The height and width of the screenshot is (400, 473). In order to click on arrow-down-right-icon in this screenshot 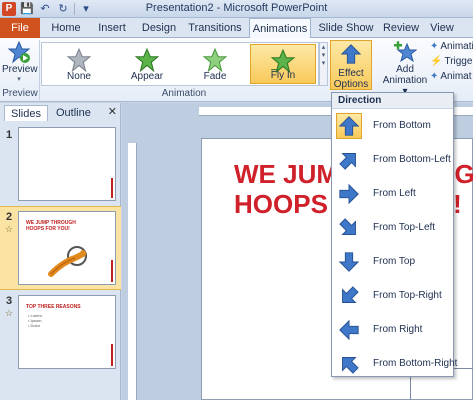, I will do `click(349, 228)`.